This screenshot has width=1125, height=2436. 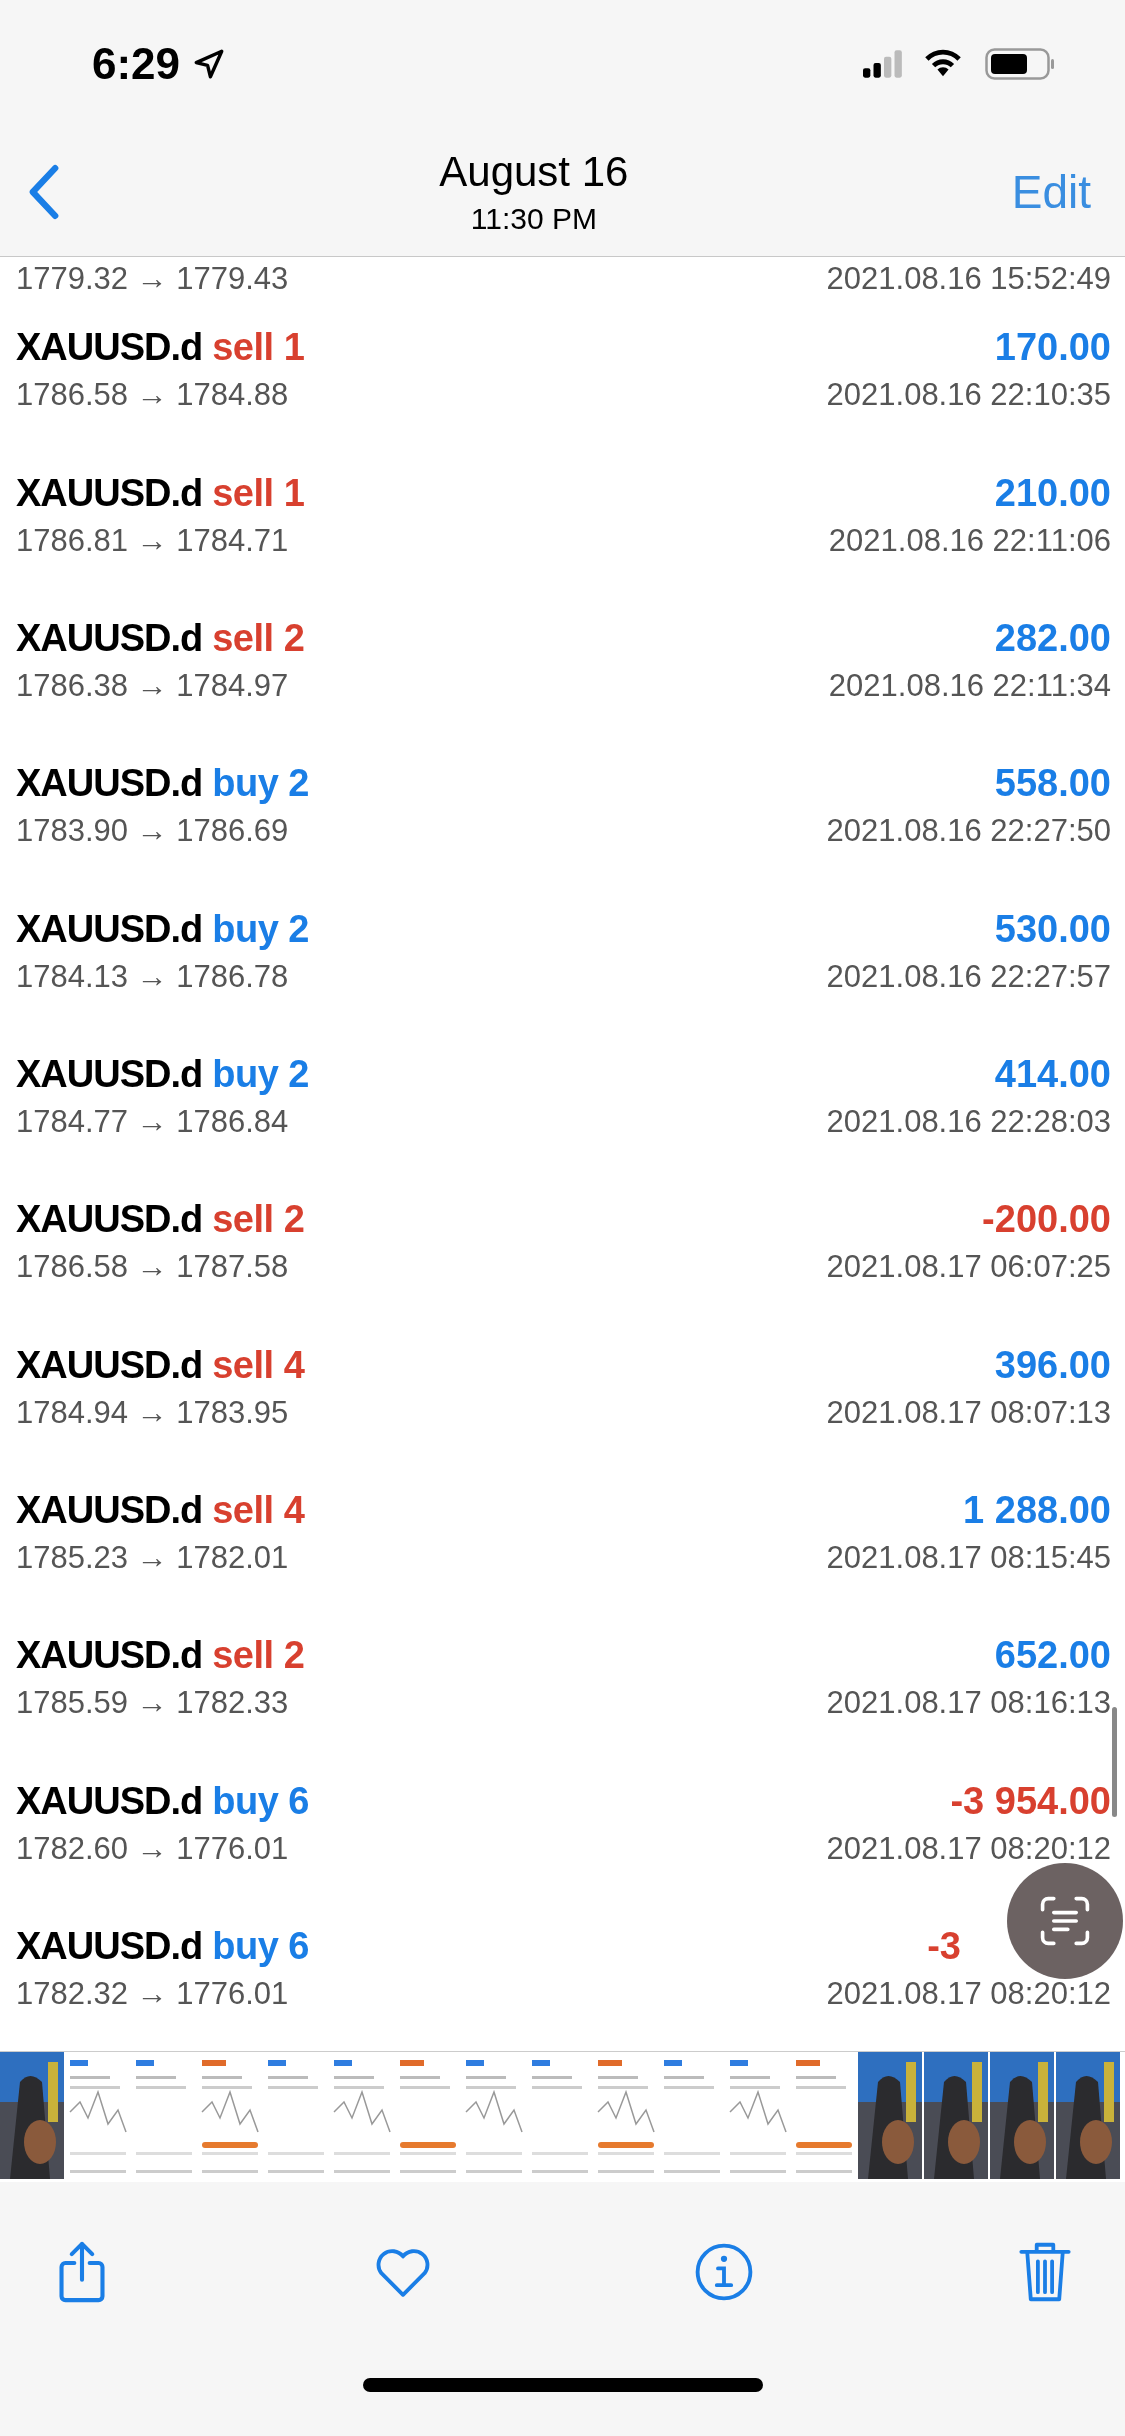 What do you see at coordinates (1052, 348) in the screenshot?
I see `trade-profit: 170.00` at bounding box center [1052, 348].